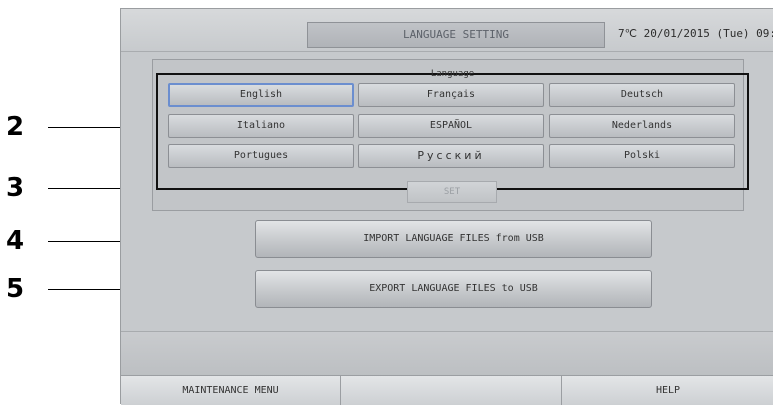 The image size is (773, 405). I want to click on help-button: HELP, so click(667, 390).